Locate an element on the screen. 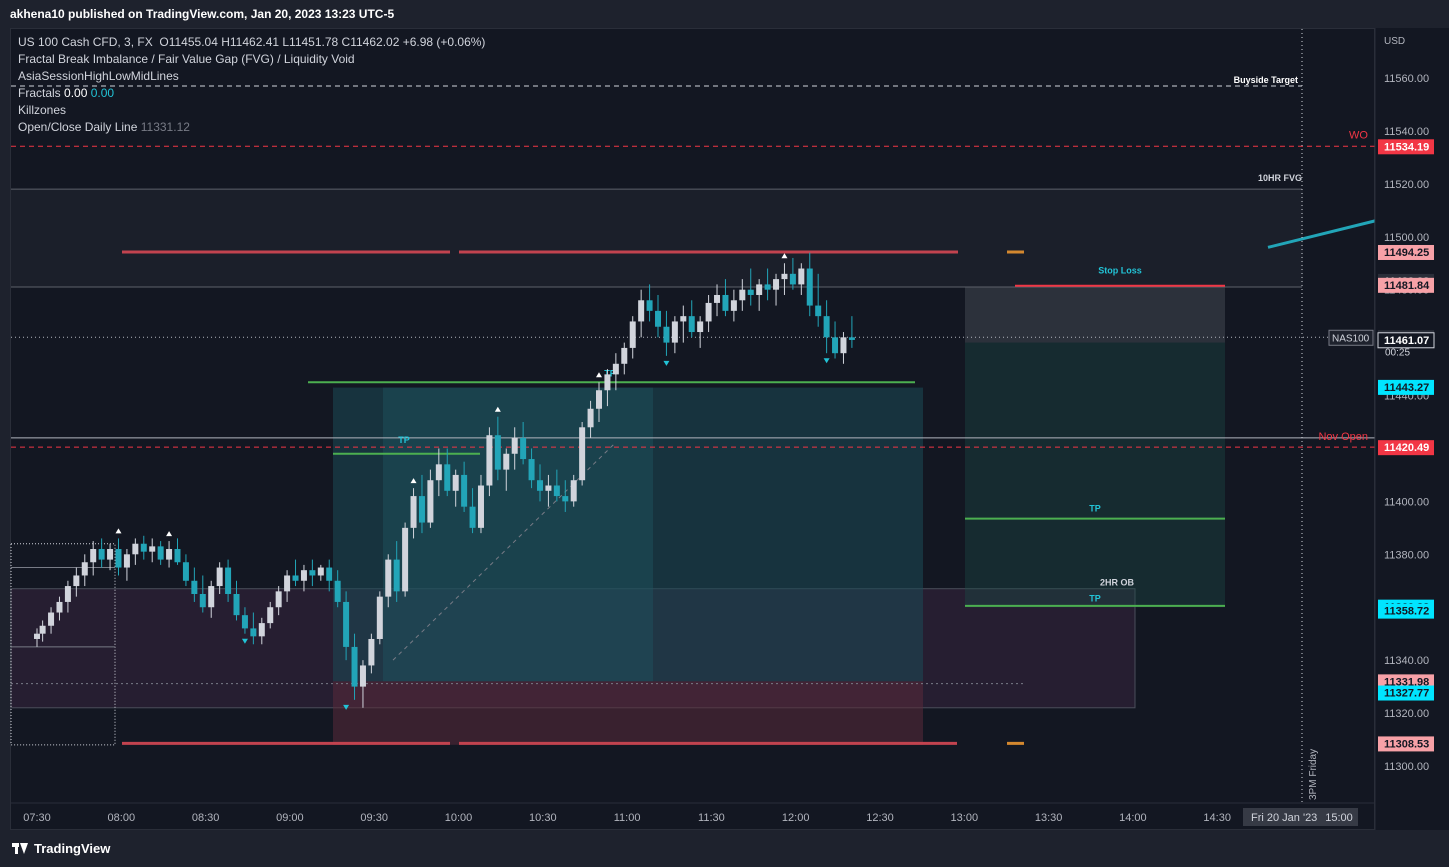 This screenshot has height=867, width=1449. annotation-label: 2HR OB is located at coordinates (1117, 583).